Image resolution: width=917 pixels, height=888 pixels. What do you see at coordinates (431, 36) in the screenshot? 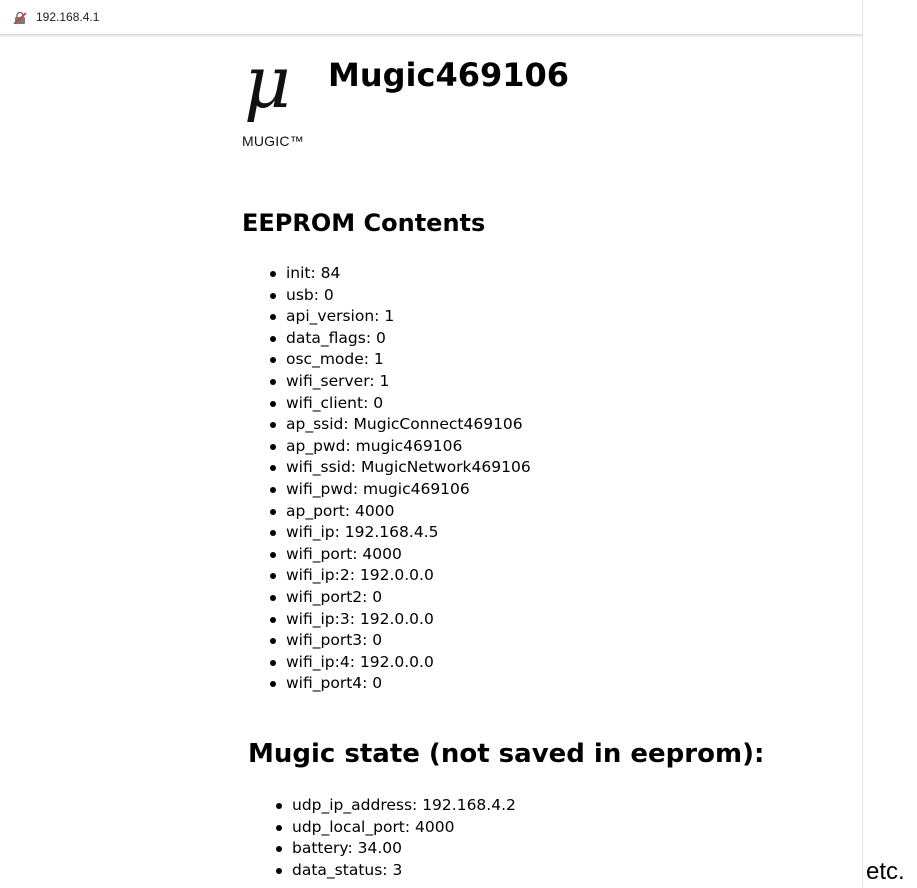
I see `address-bar-divider` at bounding box center [431, 36].